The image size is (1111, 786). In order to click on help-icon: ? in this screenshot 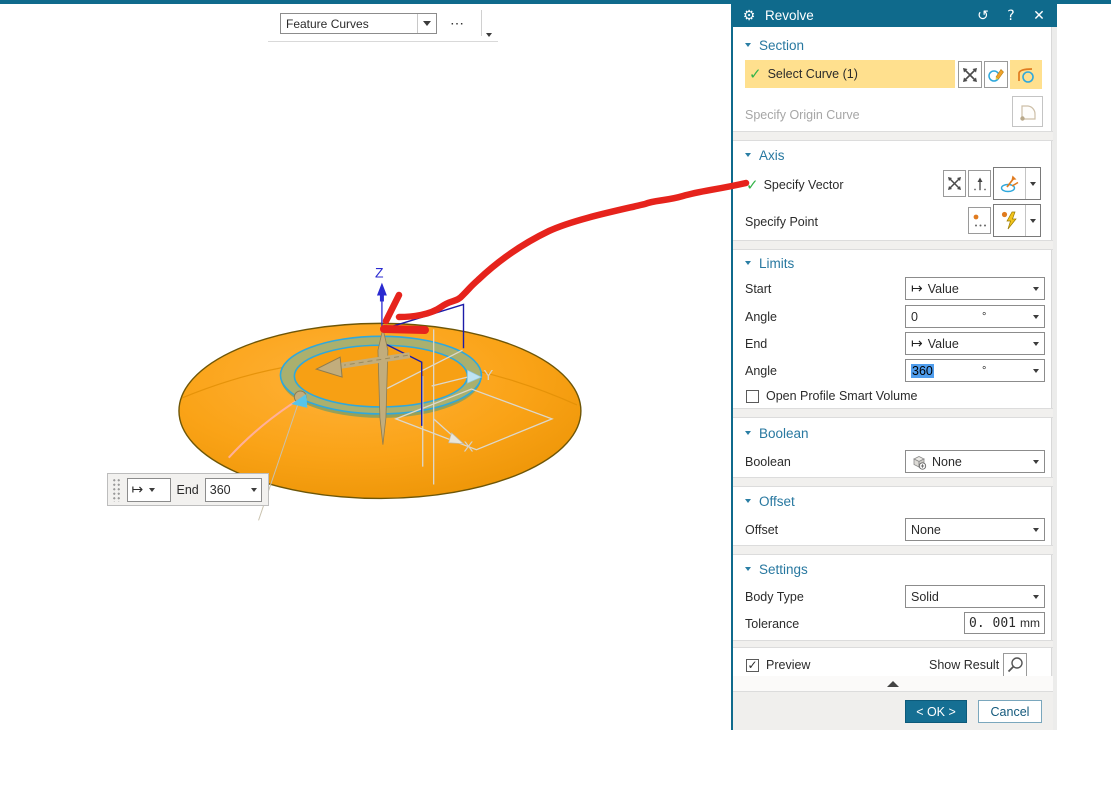, I will do `click(1011, 16)`.